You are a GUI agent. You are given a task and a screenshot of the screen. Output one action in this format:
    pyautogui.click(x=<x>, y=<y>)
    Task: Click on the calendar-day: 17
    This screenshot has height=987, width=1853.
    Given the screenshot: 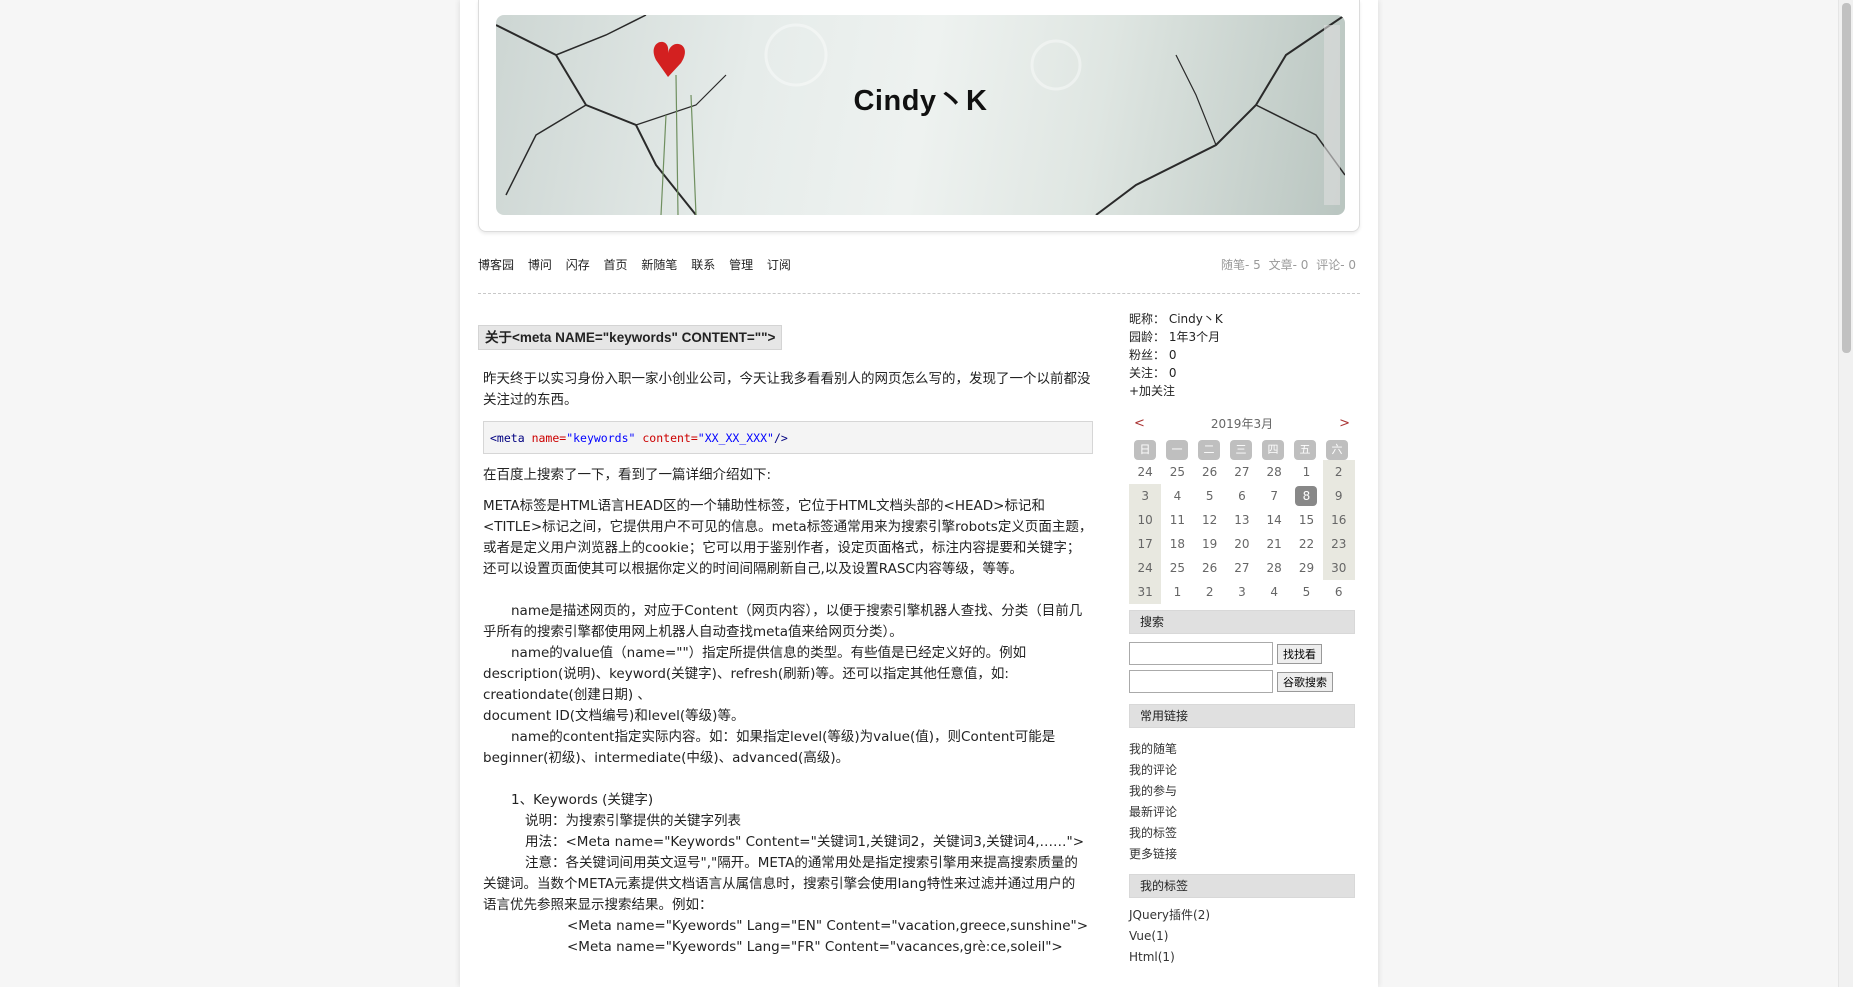 What is the action you would take?
    pyautogui.click(x=1145, y=544)
    